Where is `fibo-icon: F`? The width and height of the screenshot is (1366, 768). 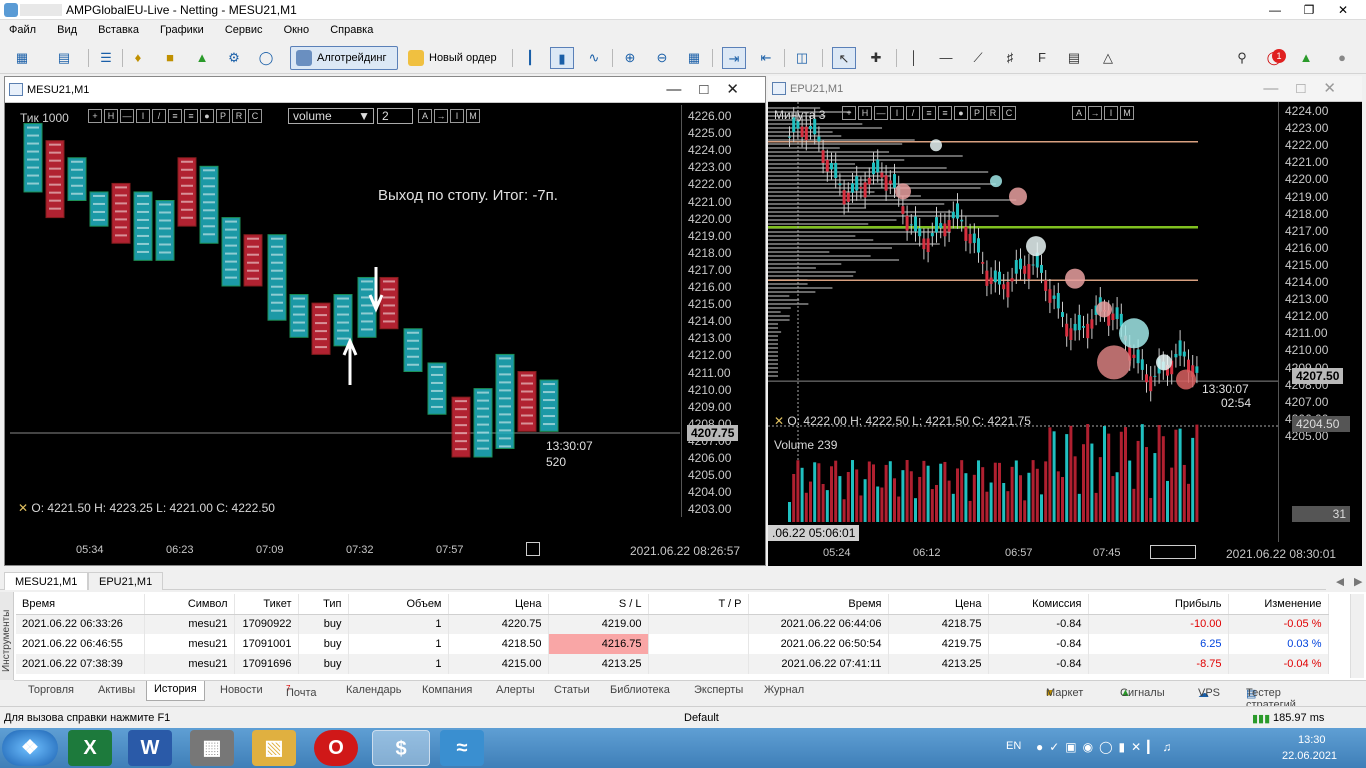 fibo-icon: F is located at coordinates (1042, 58).